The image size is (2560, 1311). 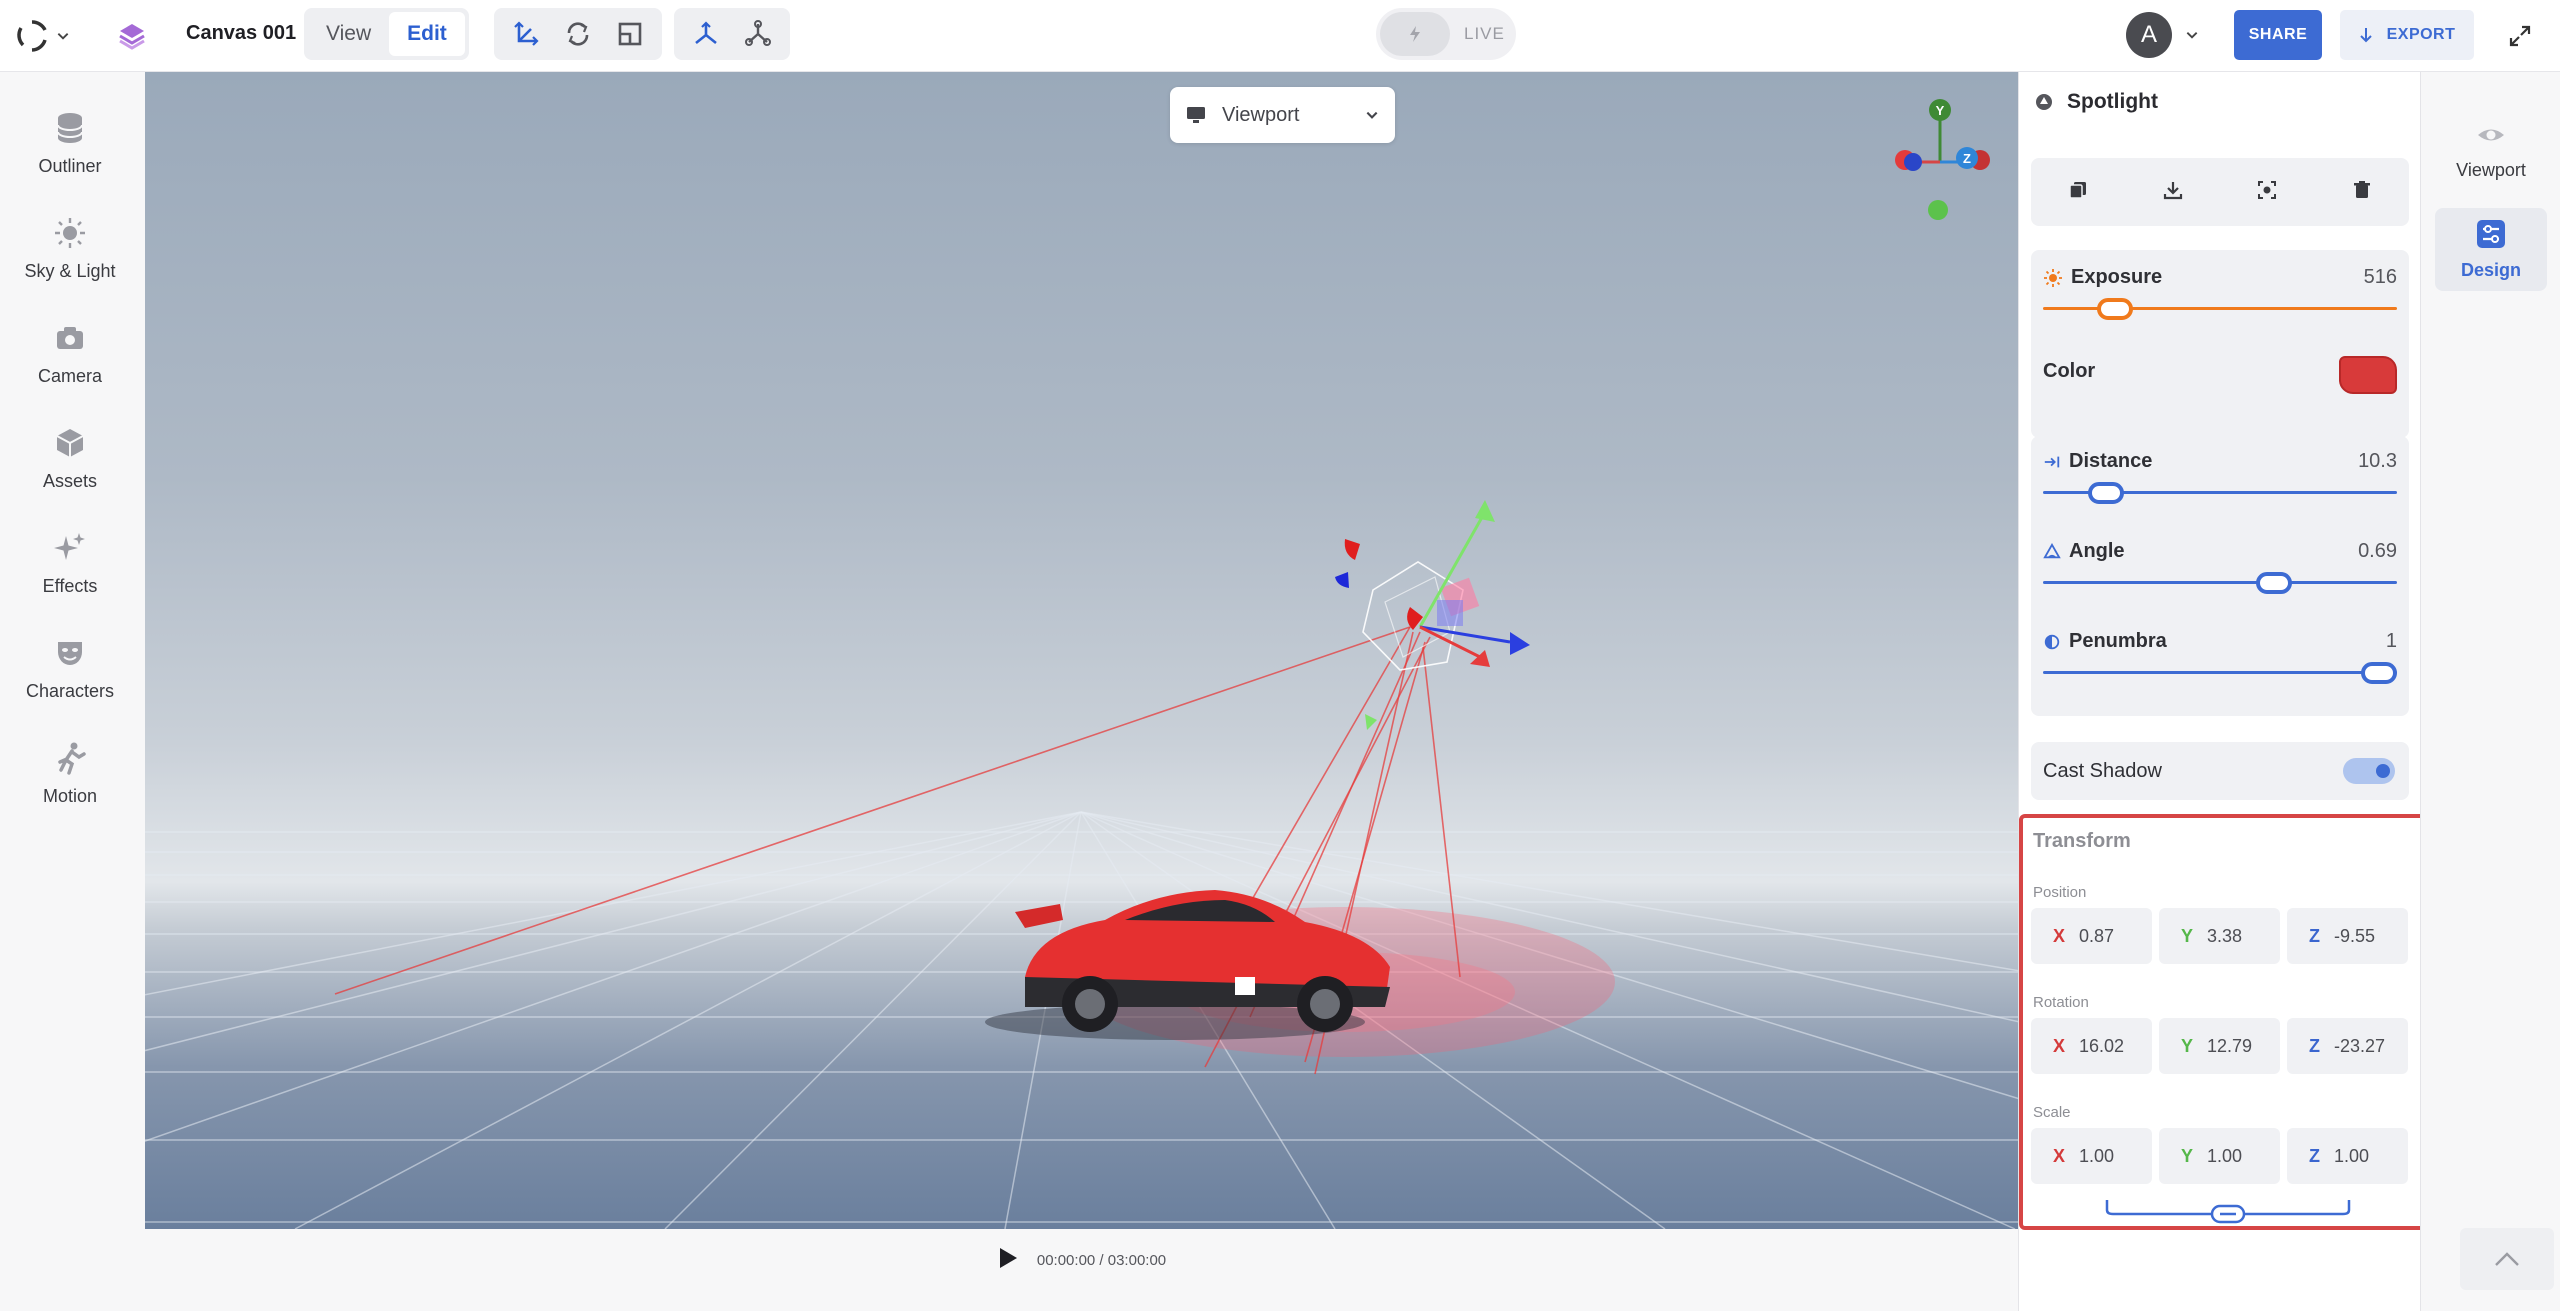 What do you see at coordinates (2225, 1155) in the screenshot?
I see `scale-y-value: 1.00` at bounding box center [2225, 1155].